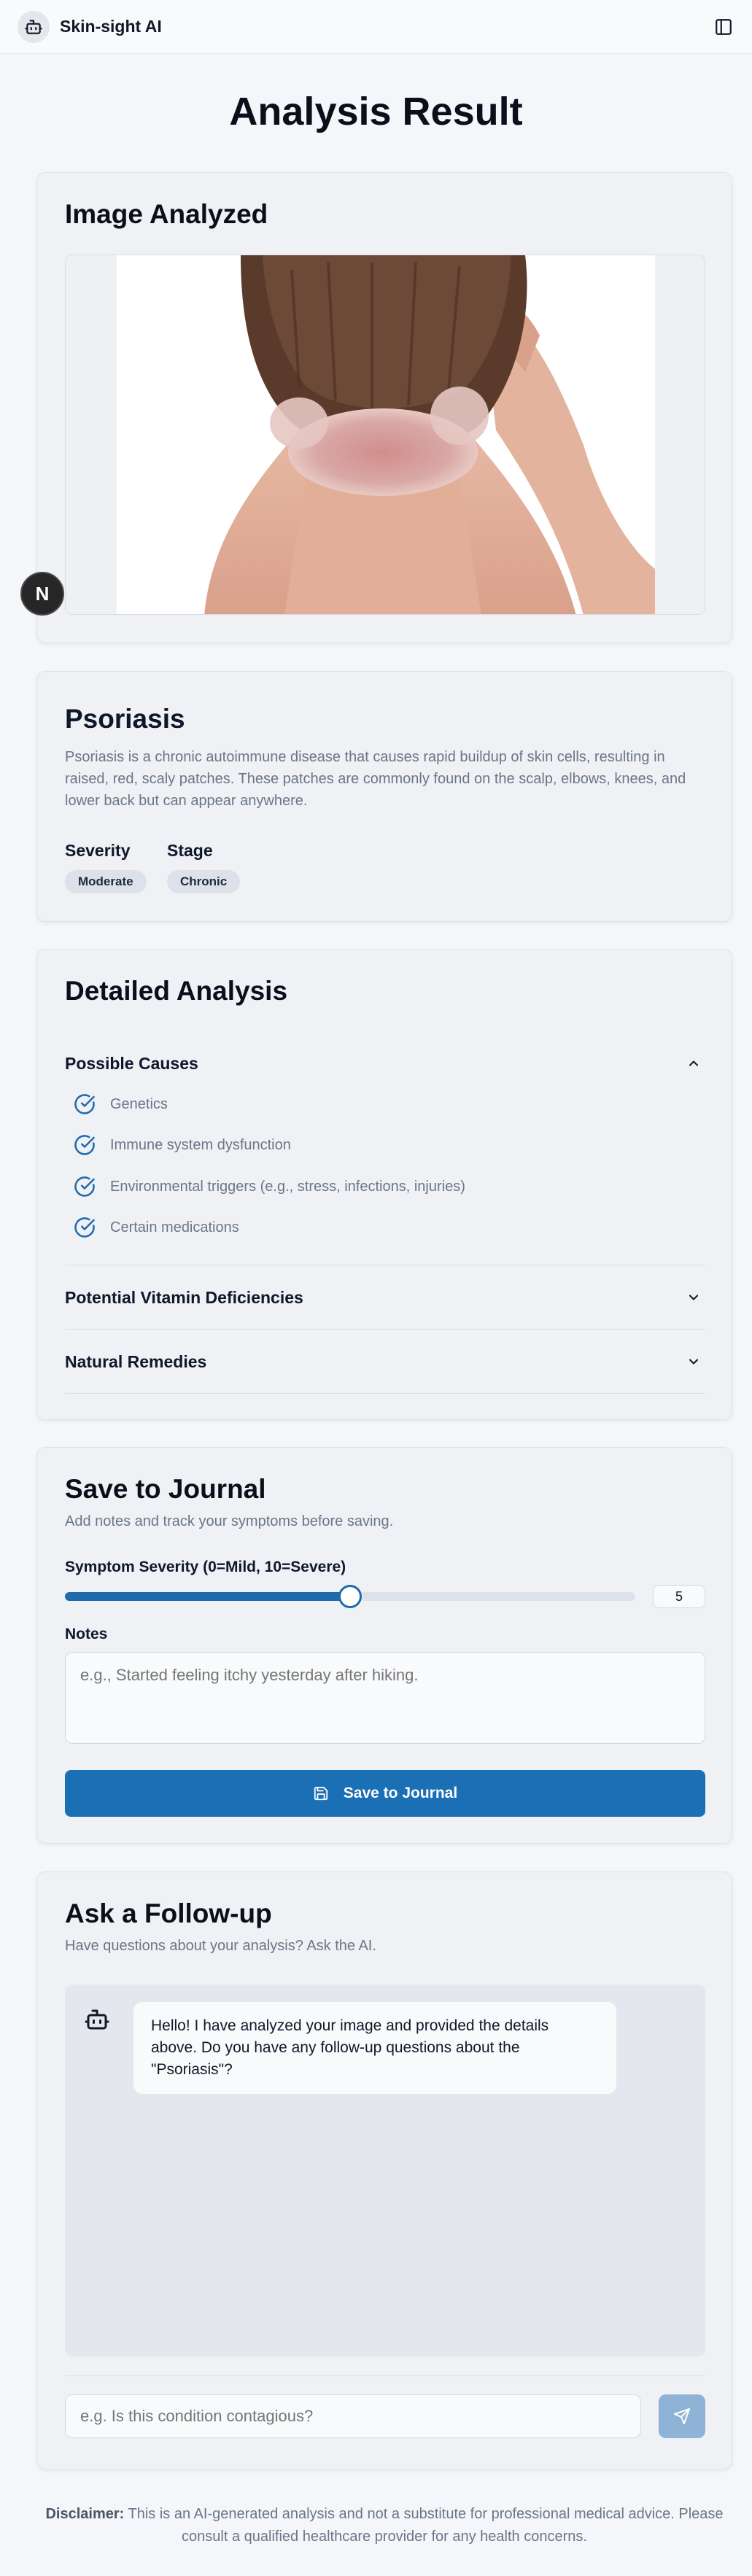 The height and width of the screenshot is (2576, 752). What do you see at coordinates (190, 851) in the screenshot?
I see `stage-label: Stage` at bounding box center [190, 851].